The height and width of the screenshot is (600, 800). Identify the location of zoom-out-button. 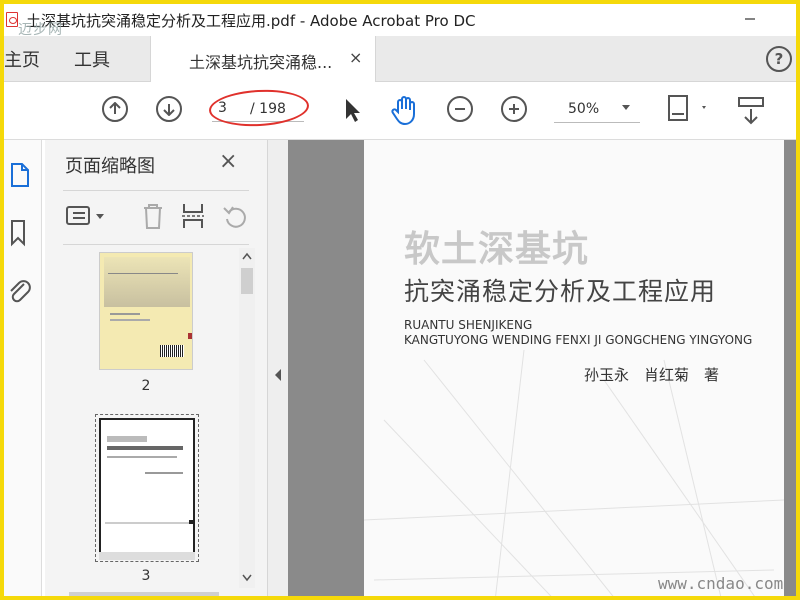
(460, 109).